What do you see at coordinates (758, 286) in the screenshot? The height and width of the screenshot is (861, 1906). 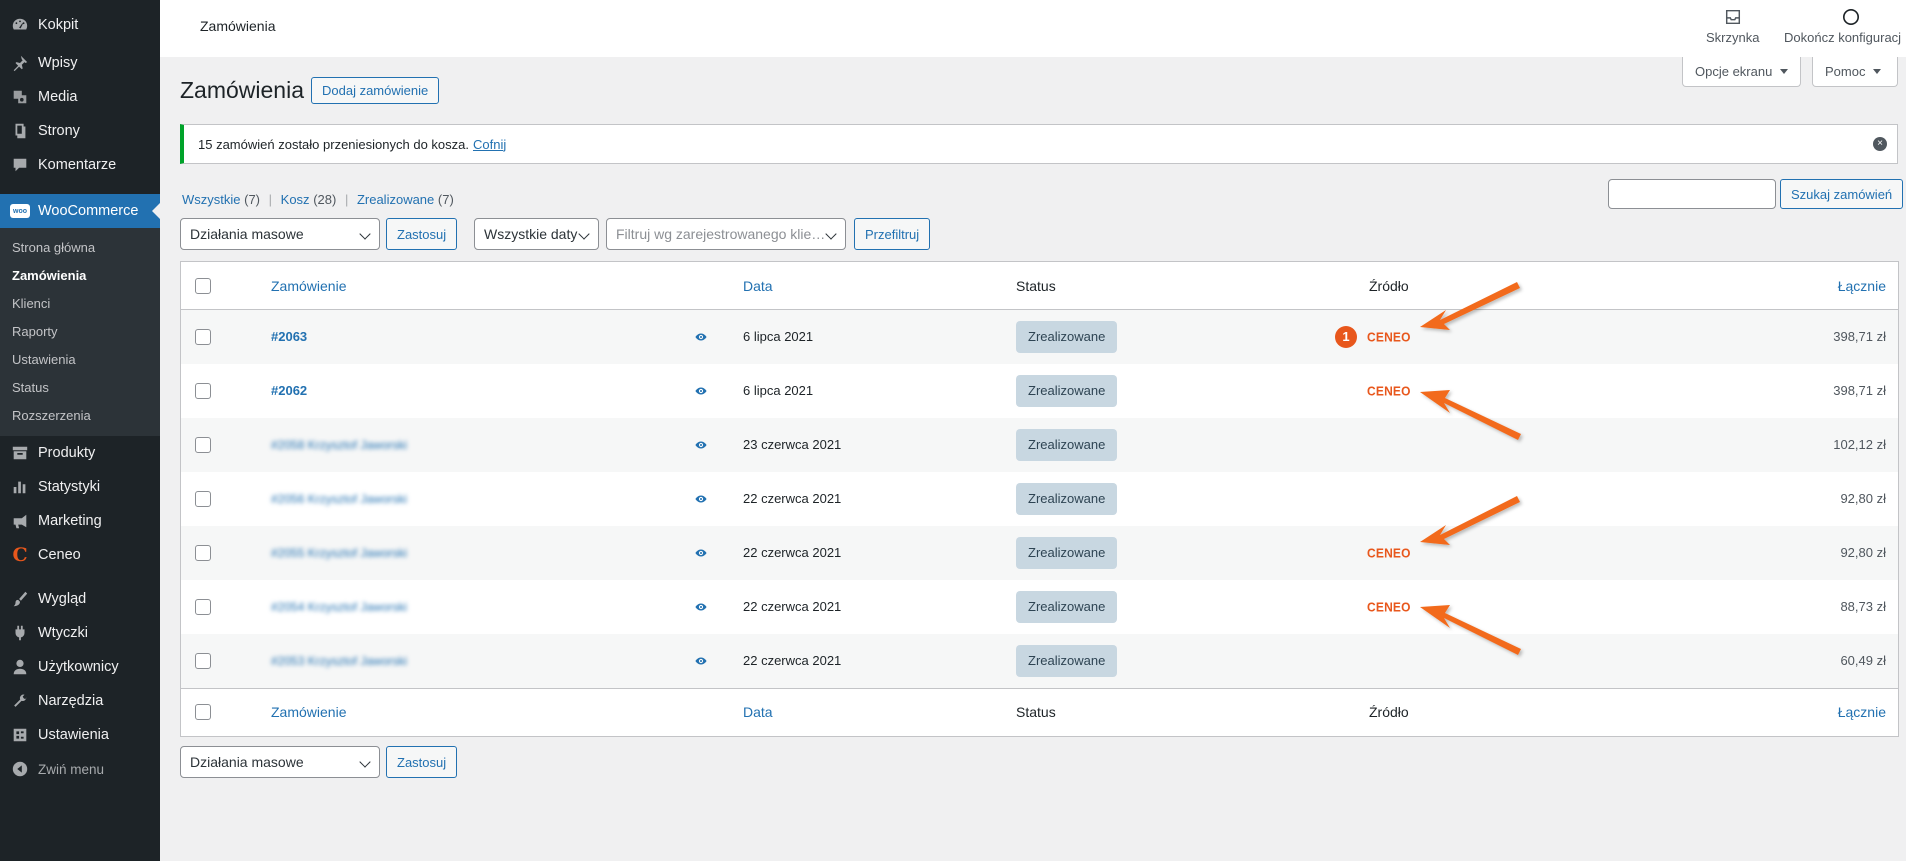 I see `column-header-date: Data` at bounding box center [758, 286].